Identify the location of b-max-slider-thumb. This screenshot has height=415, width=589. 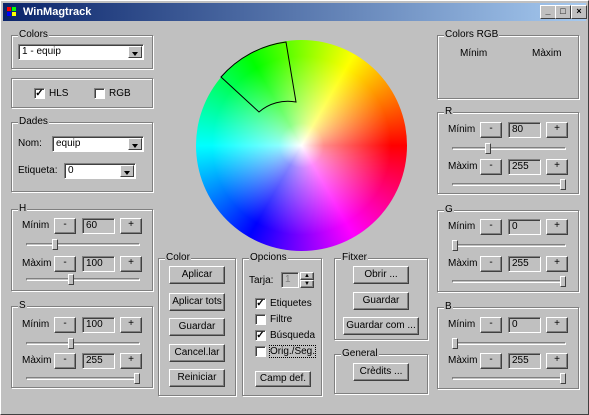
(563, 378).